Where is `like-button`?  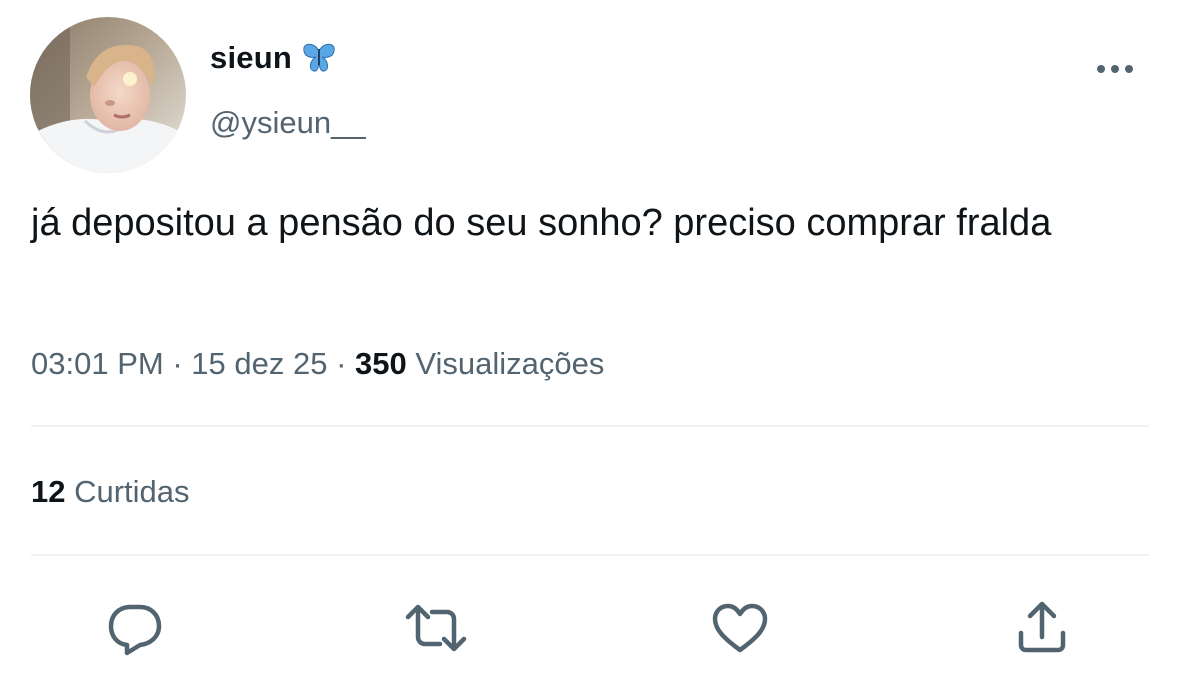
like-button is located at coordinates (740, 628).